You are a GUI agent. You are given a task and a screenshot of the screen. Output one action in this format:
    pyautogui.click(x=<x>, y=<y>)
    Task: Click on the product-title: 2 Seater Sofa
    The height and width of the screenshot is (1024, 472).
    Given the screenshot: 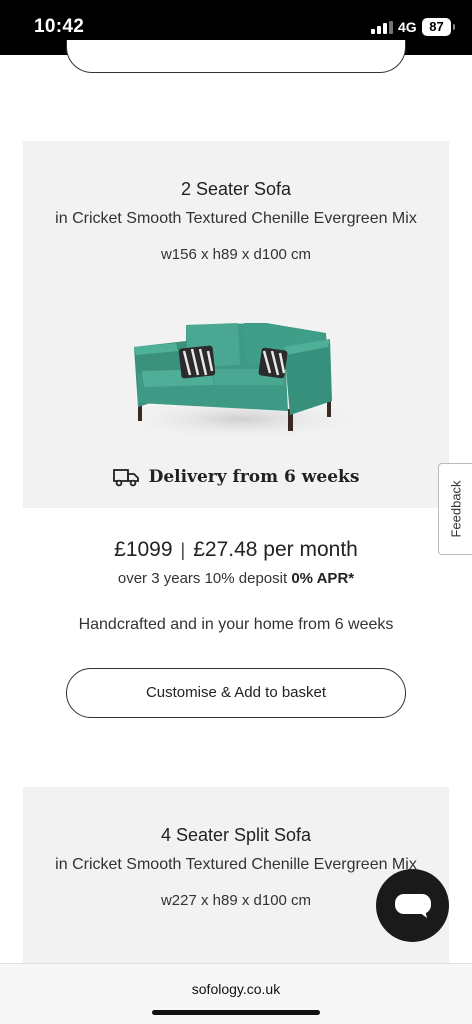 What is the action you would take?
    pyautogui.click(x=236, y=189)
    